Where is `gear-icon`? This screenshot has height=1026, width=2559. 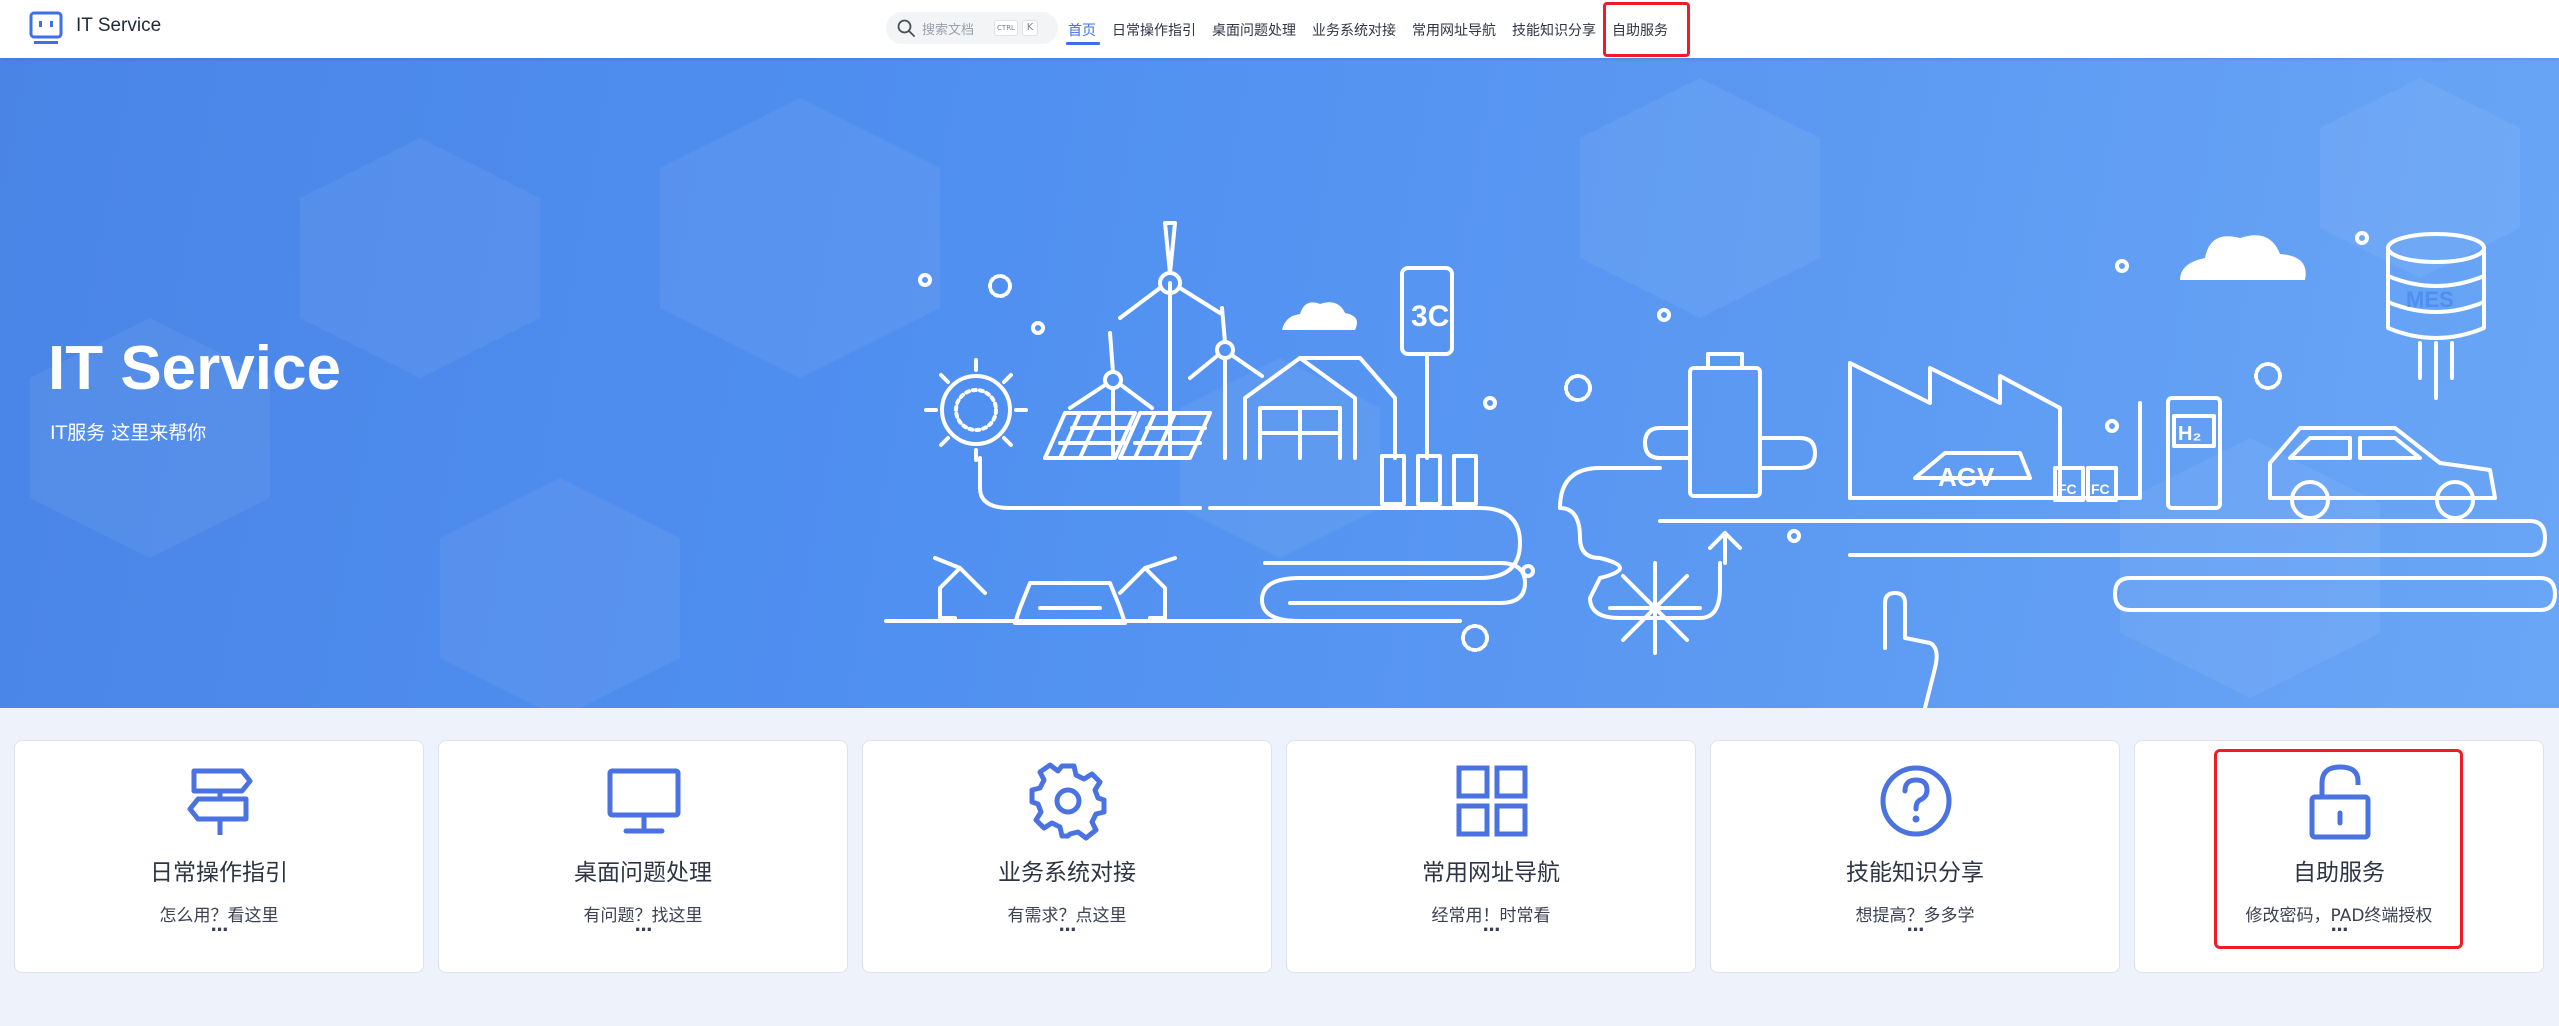
gear-icon is located at coordinates (1068, 801).